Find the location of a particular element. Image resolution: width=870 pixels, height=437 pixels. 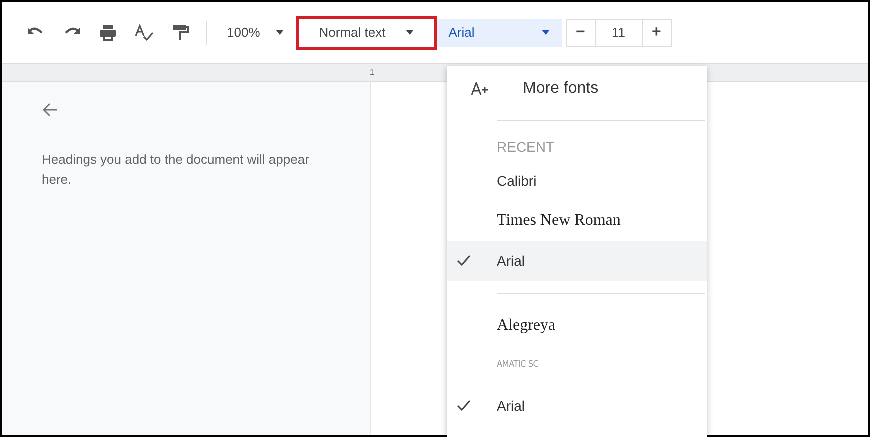

back-arrow-icon is located at coordinates (50, 110).